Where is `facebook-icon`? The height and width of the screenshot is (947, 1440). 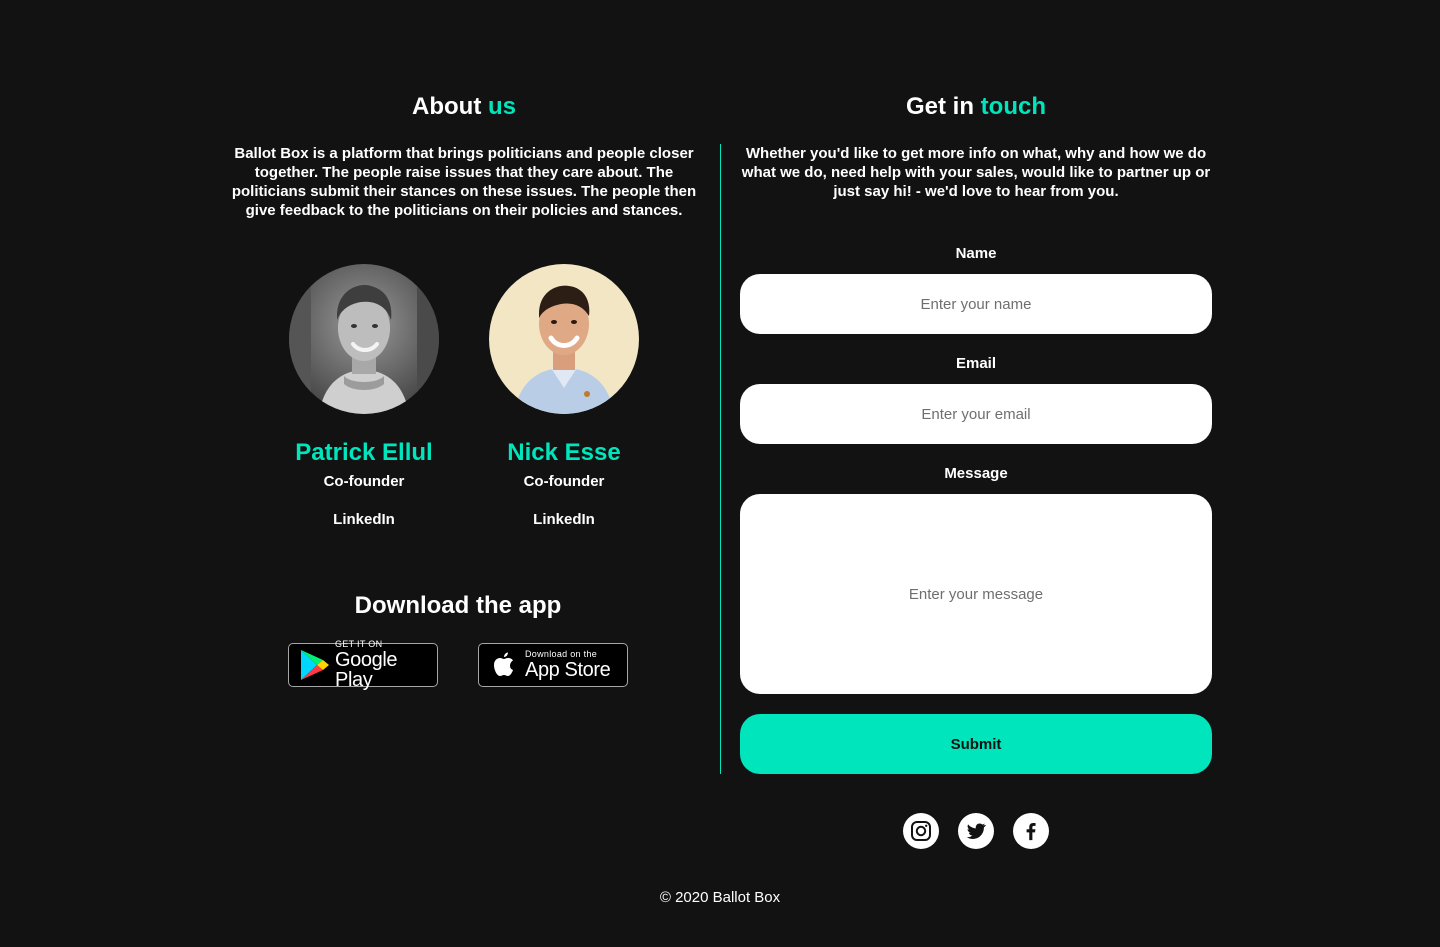 facebook-icon is located at coordinates (1031, 832).